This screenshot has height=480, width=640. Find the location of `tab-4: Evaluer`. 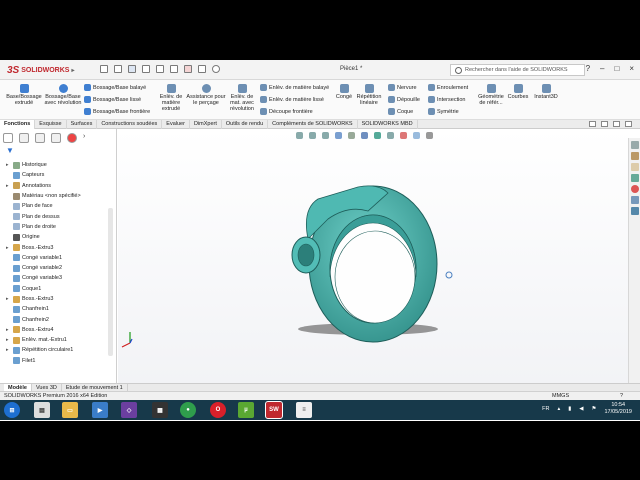

tab-4: Evaluer is located at coordinates (176, 124).